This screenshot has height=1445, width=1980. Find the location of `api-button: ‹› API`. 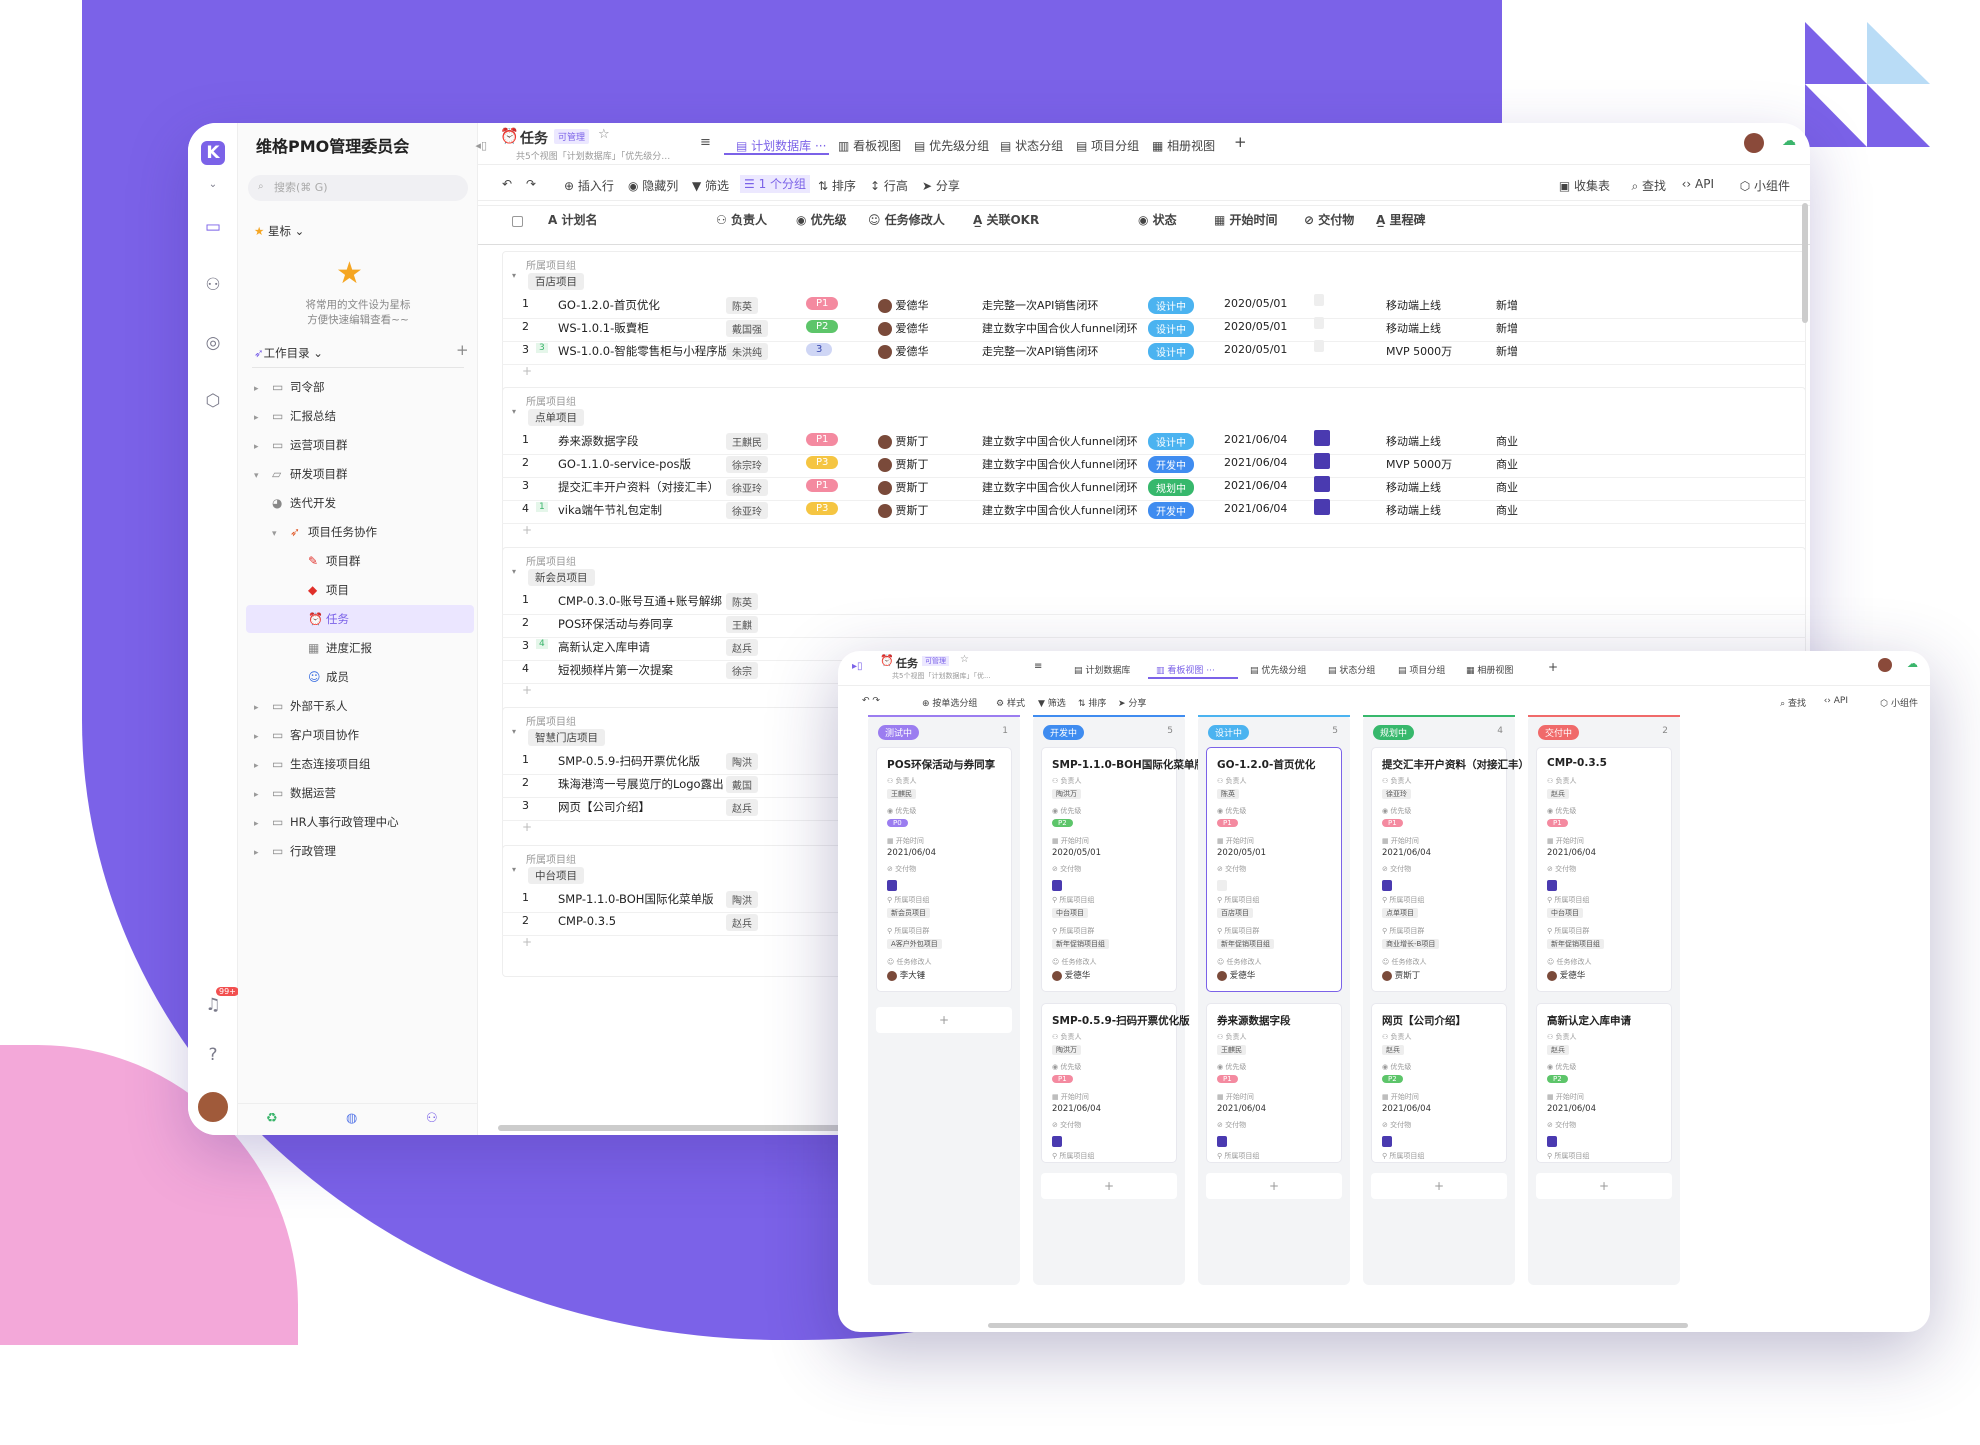

api-button: ‹› API is located at coordinates (1698, 184).